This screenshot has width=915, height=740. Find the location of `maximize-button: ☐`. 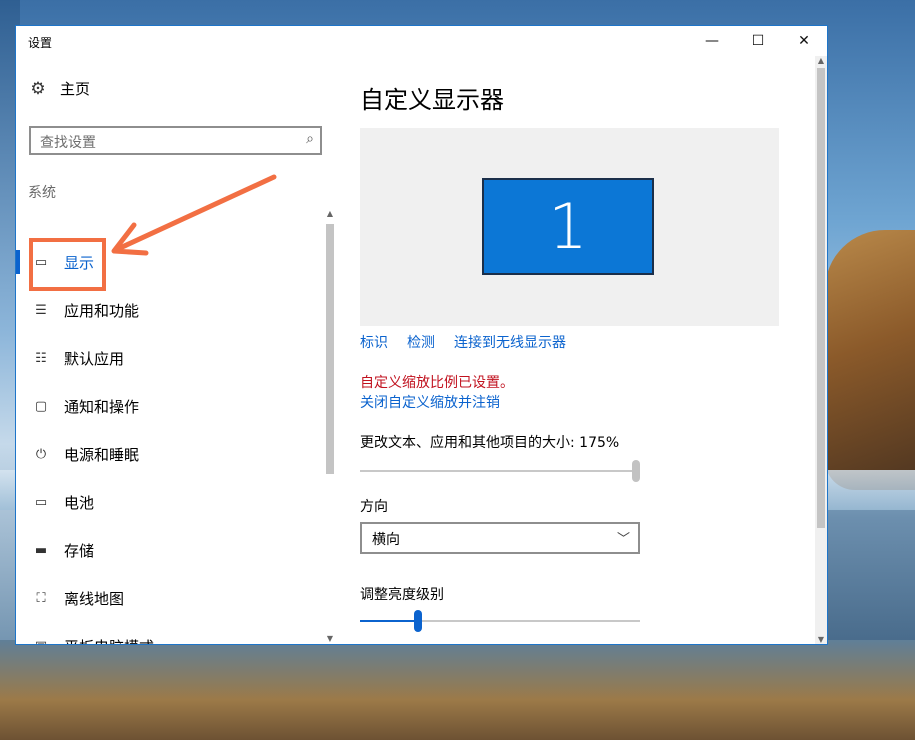

maximize-button: ☐ is located at coordinates (758, 41).